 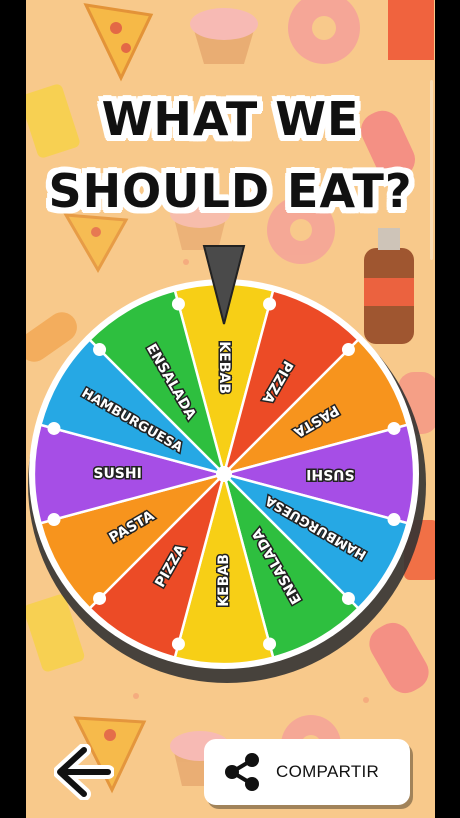 I want to click on share-button: COMPARTIR, so click(x=307, y=772).